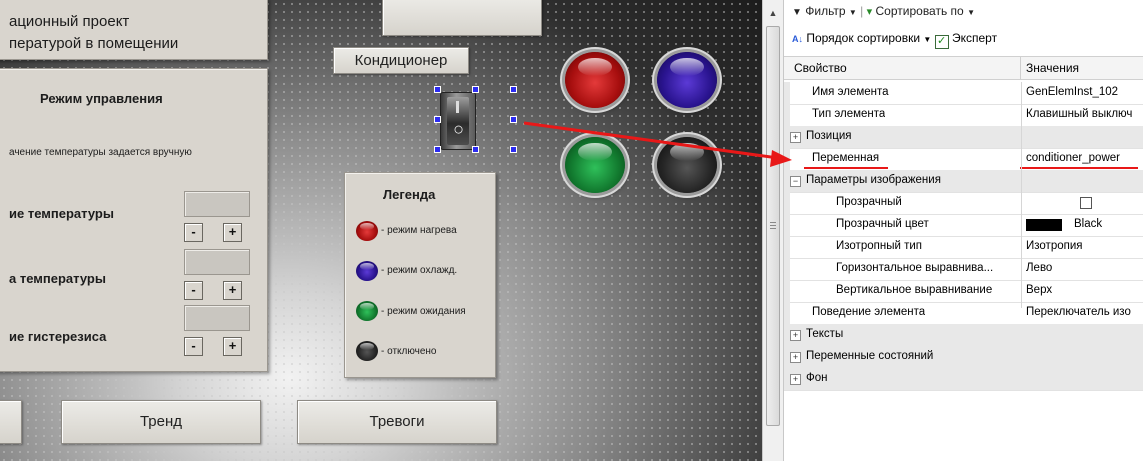 The width and height of the screenshot is (1143, 461). What do you see at coordinates (94, 43) in the screenshot?
I see `project-title-line2: пературой в помещении` at bounding box center [94, 43].